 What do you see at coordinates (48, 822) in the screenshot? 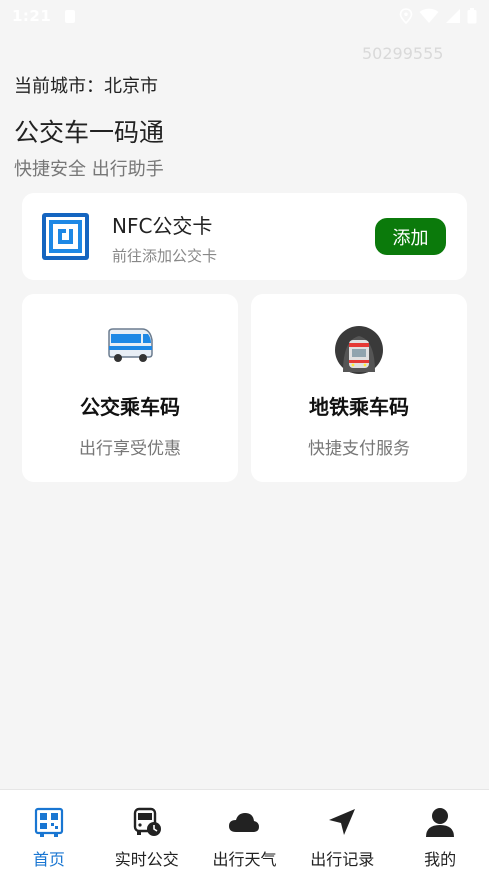
I see `home-qr-icon` at bounding box center [48, 822].